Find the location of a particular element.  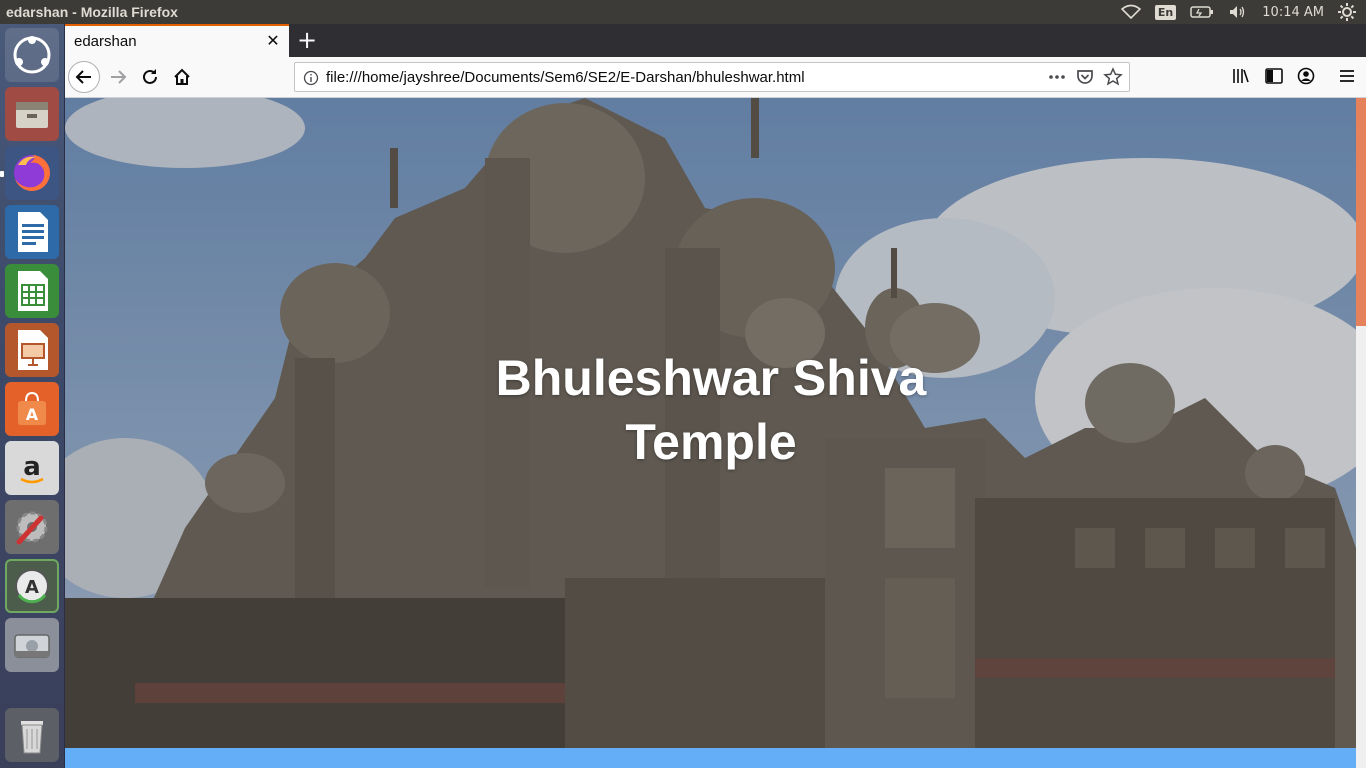

window-title: edarshan - Mozilla Firefox is located at coordinates (92, 12).